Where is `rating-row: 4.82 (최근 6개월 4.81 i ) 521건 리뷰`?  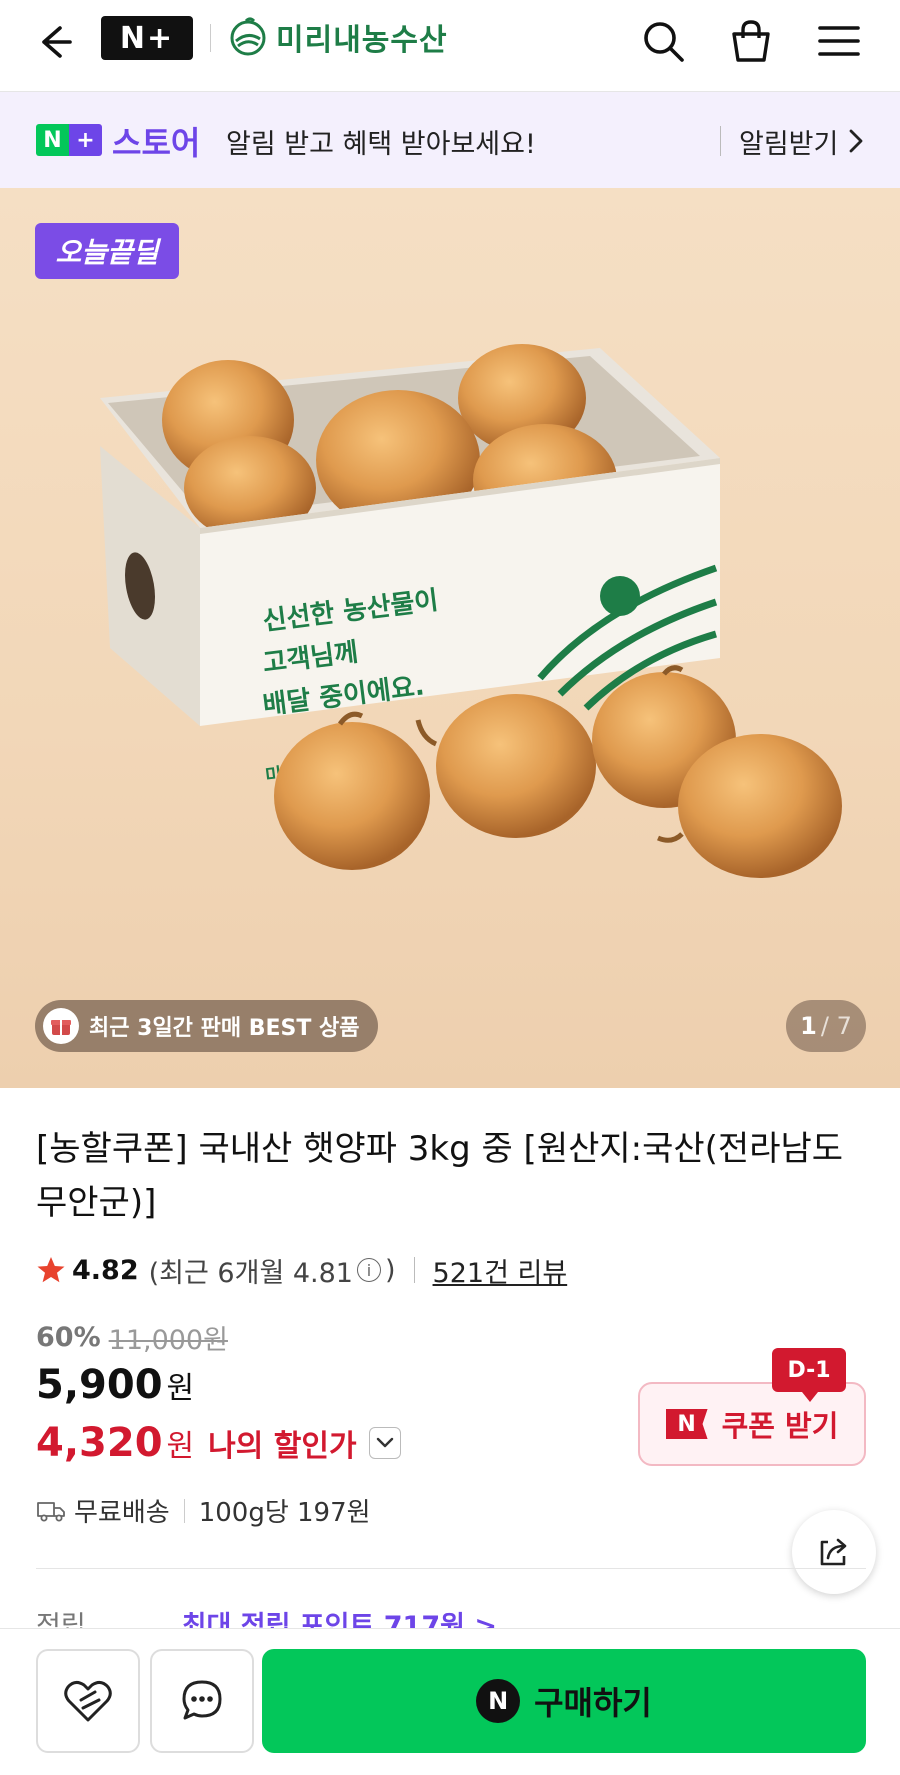
rating-row: 4.82 (최근 6개월 4.81 i ) 521건 리뷰 is located at coordinates (301, 1270).